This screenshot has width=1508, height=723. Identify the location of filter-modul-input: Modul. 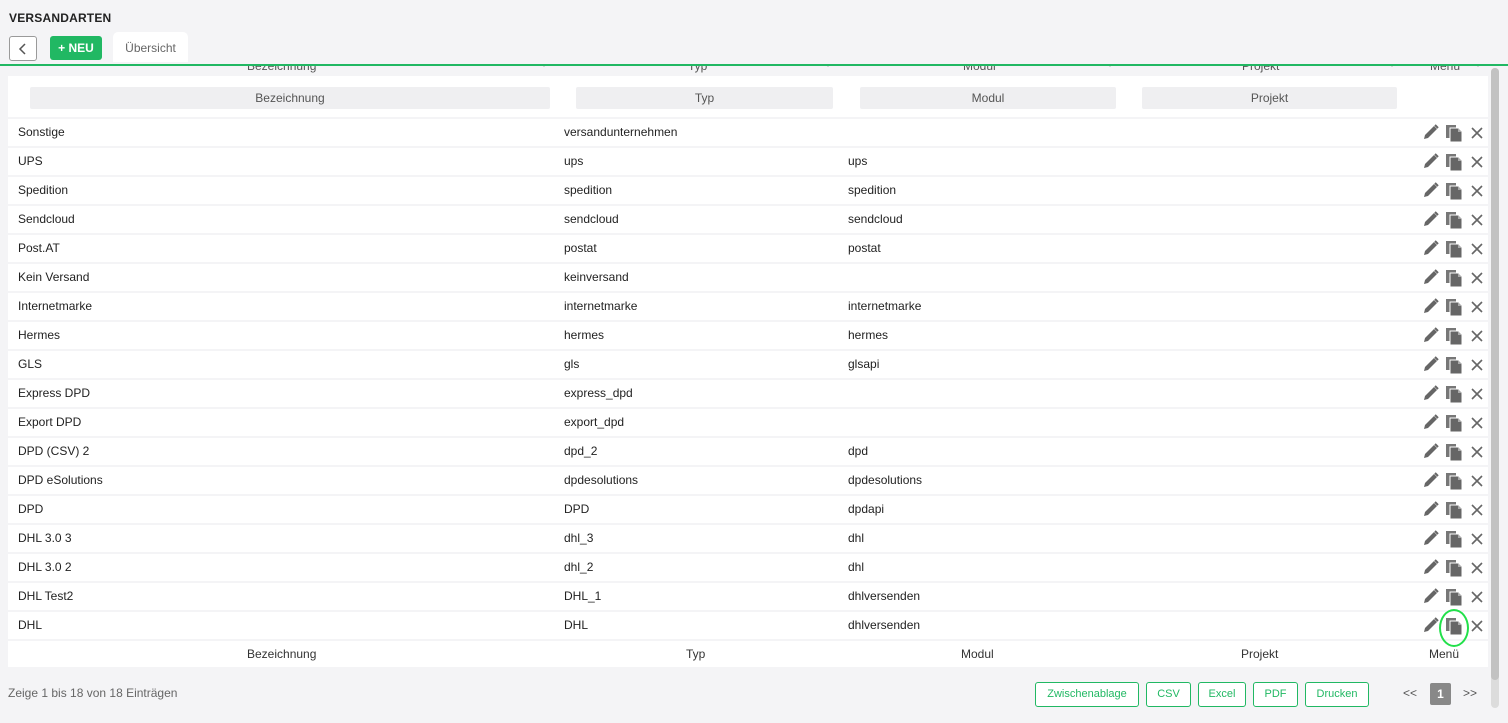
(988, 98).